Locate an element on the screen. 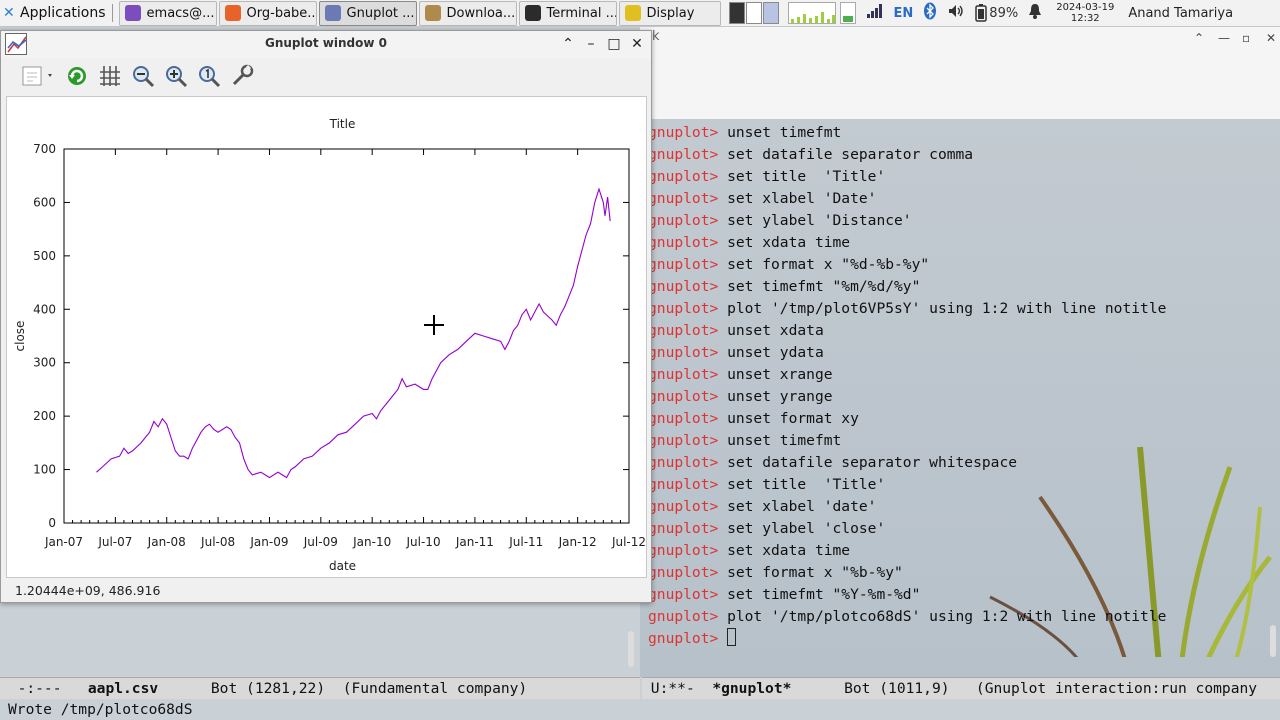  repl-command: unset xdata is located at coordinates (775, 330).